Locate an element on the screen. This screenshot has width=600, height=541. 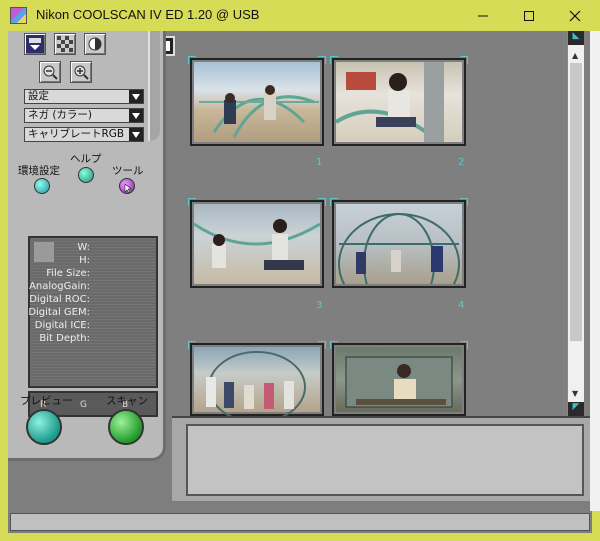
frame-number: 3 is located at coordinates (319, 305).